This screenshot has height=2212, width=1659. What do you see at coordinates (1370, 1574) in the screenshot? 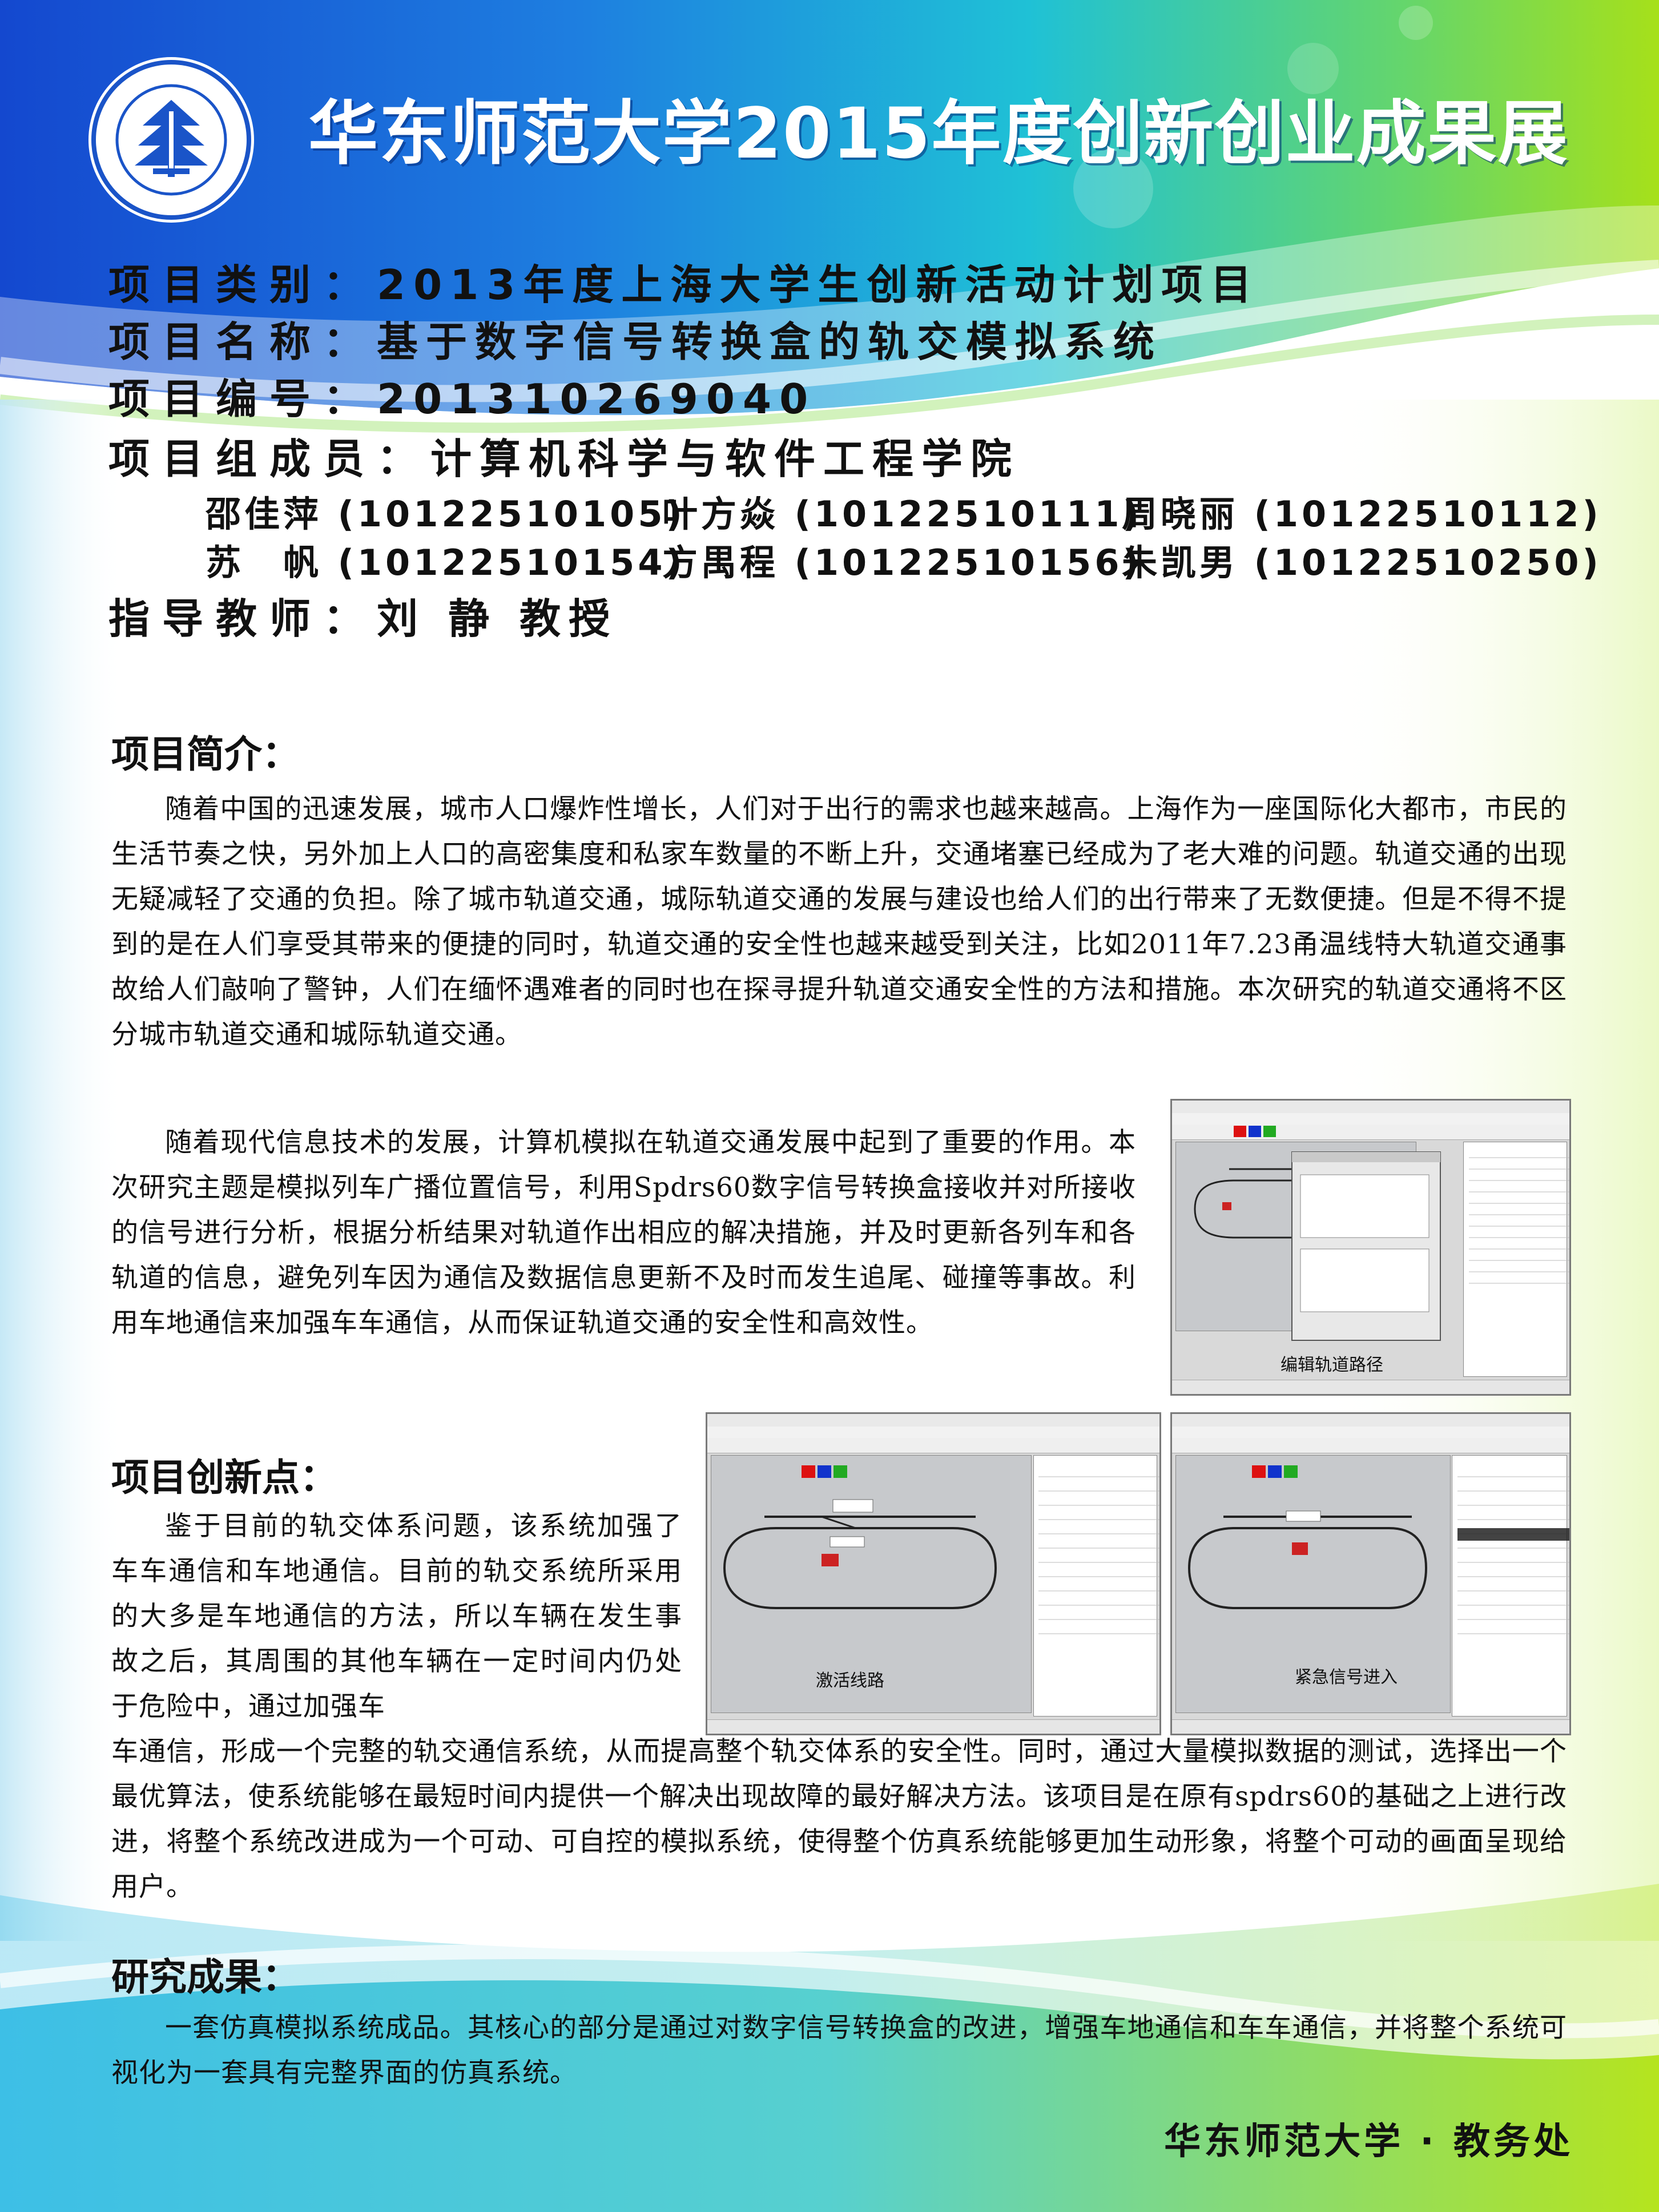
I see `screenshot-emergency-signal: 紧急信号进入` at bounding box center [1370, 1574].